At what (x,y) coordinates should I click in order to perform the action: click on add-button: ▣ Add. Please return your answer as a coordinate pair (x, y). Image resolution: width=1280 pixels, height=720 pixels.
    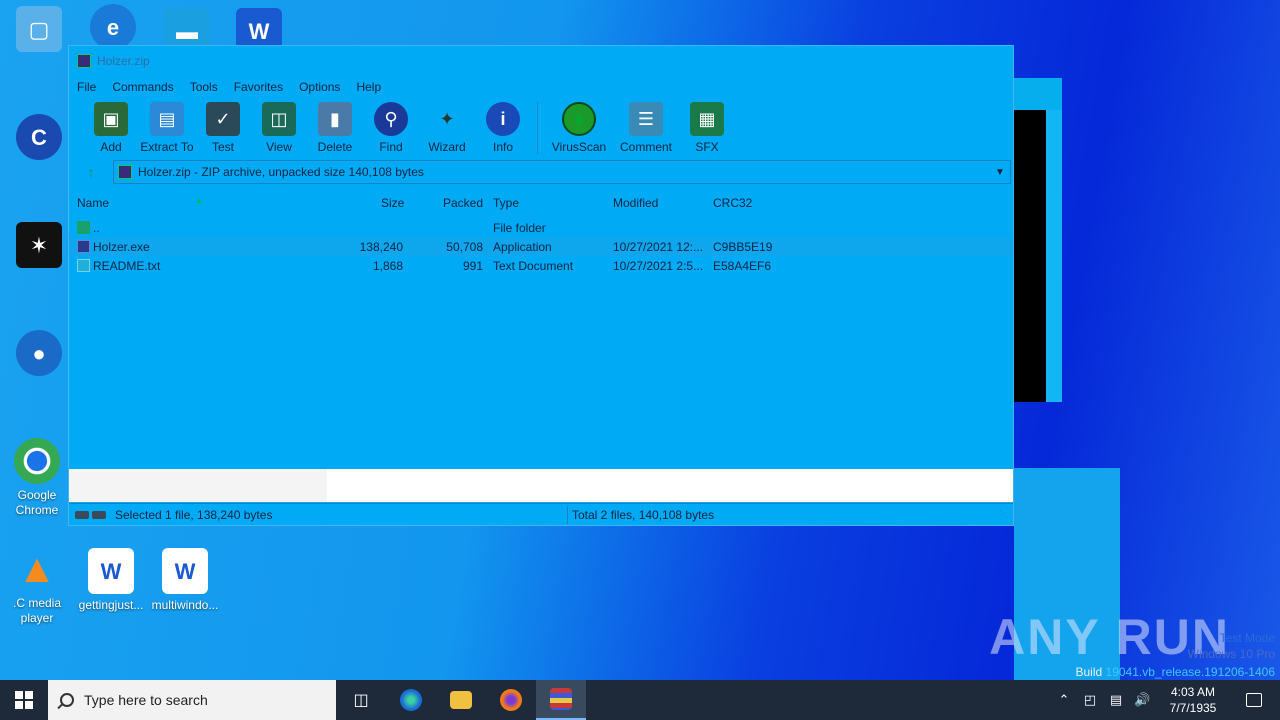
    Looking at the image, I should click on (111, 128).